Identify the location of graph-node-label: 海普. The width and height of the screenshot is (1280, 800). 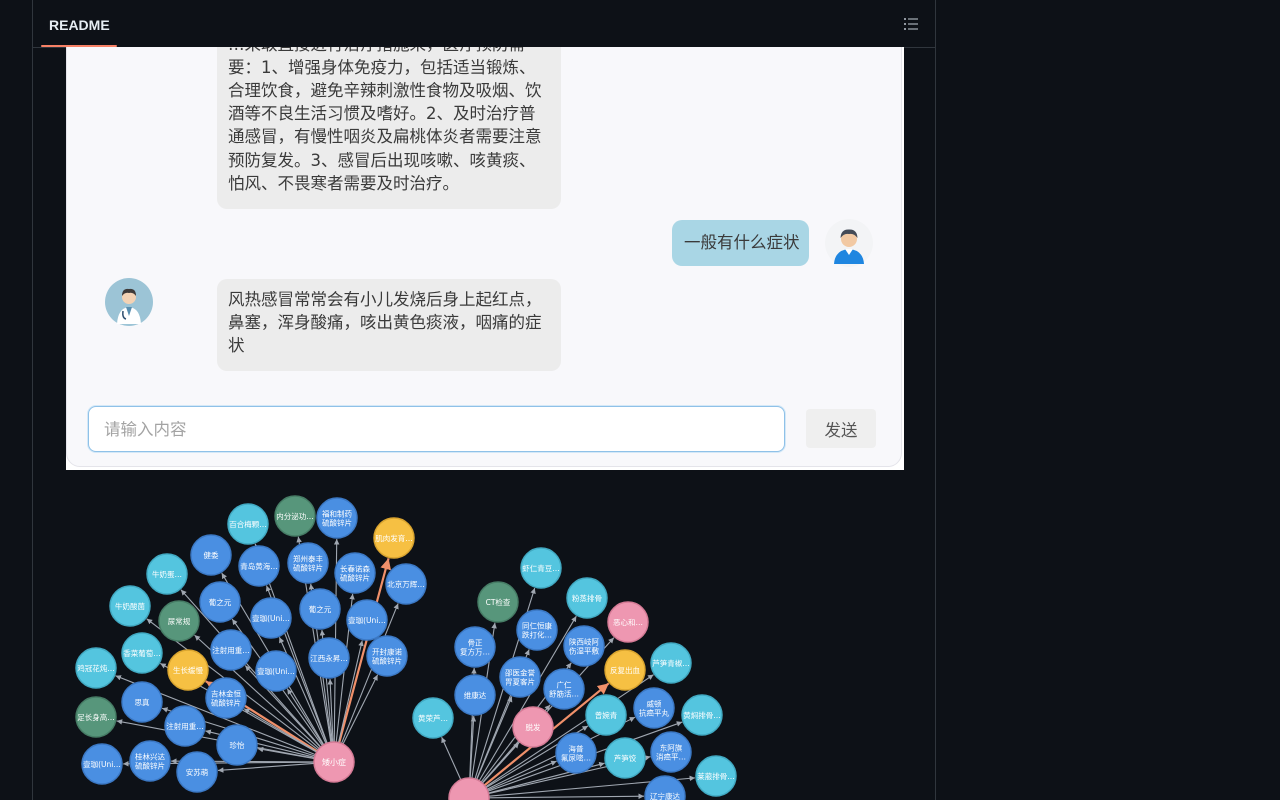
(576, 749).